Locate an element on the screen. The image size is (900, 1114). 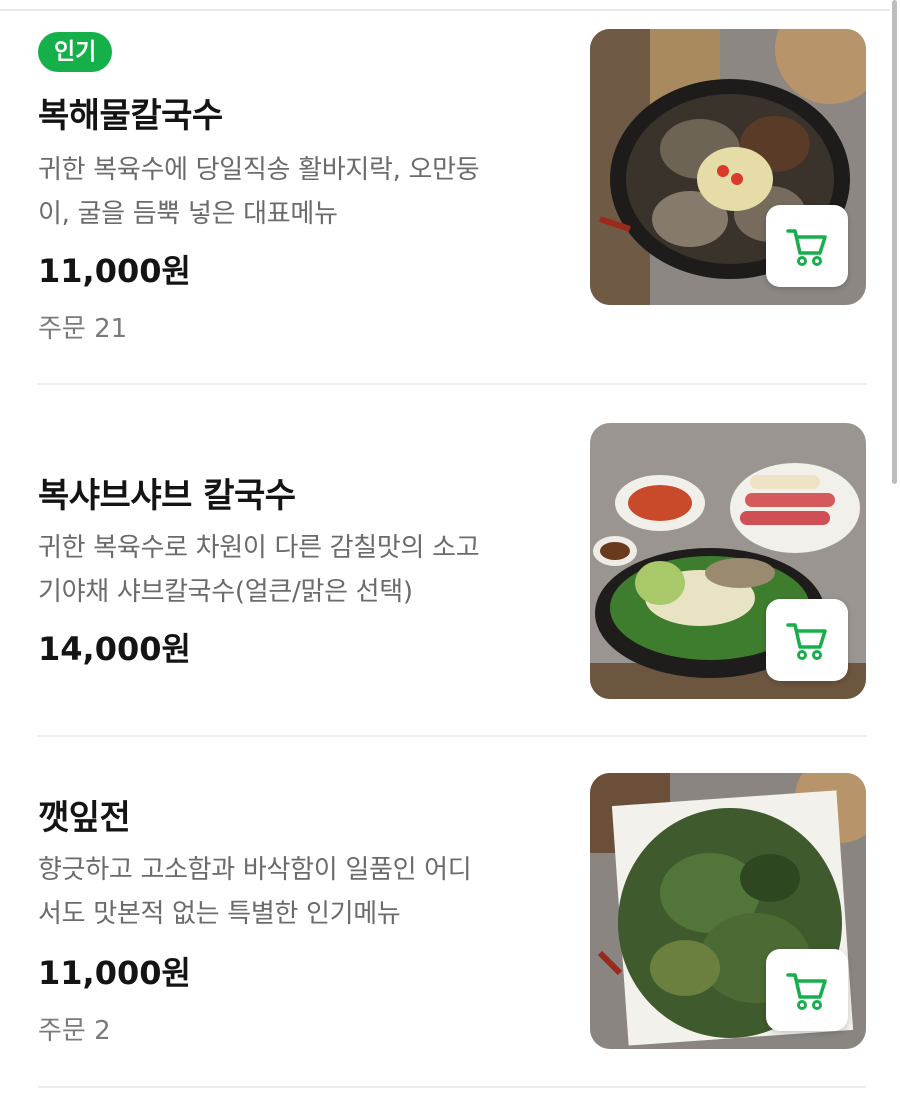
menu-name: 복해물칼국수 is located at coordinates (130, 112).